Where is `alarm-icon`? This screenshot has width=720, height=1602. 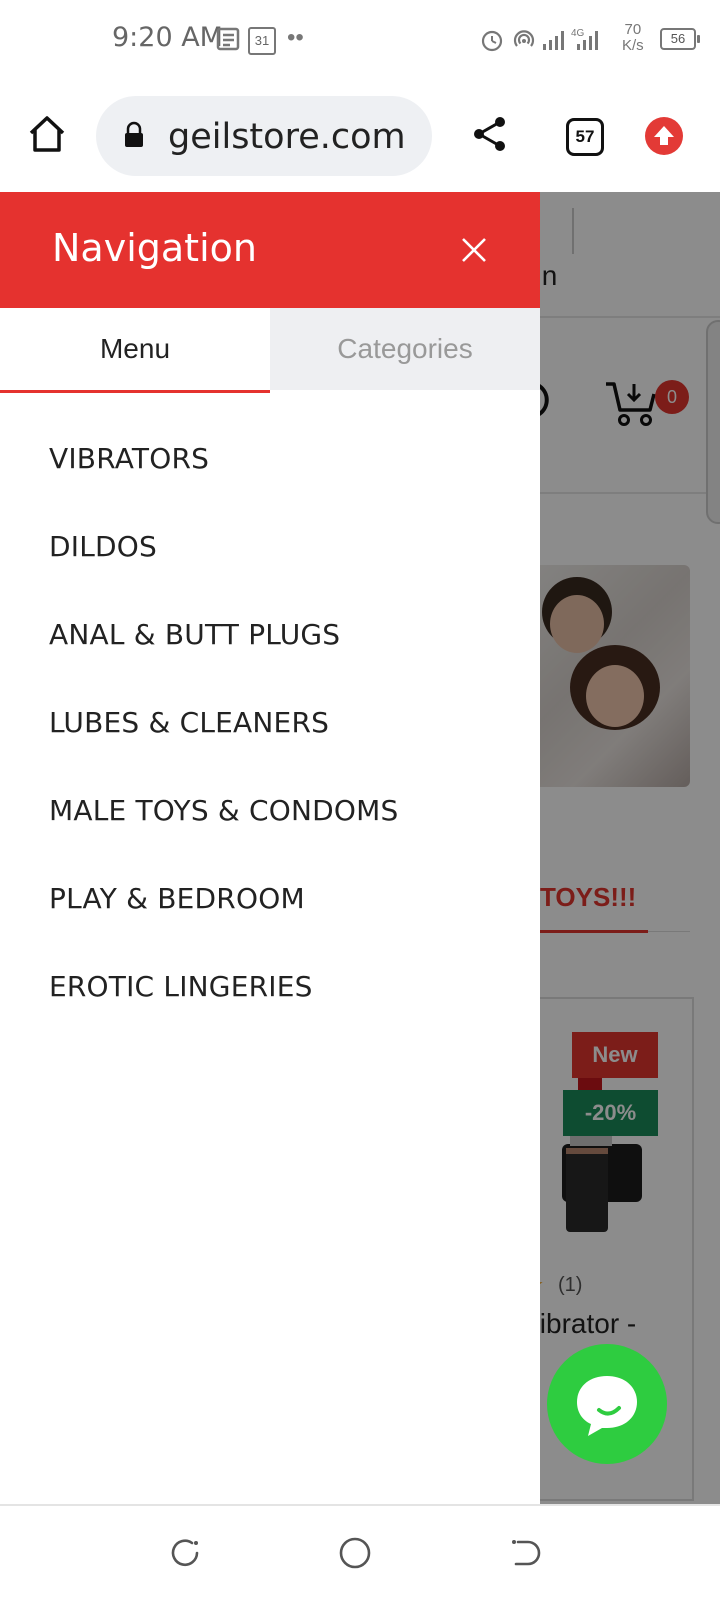
alarm-icon is located at coordinates (492, 41).